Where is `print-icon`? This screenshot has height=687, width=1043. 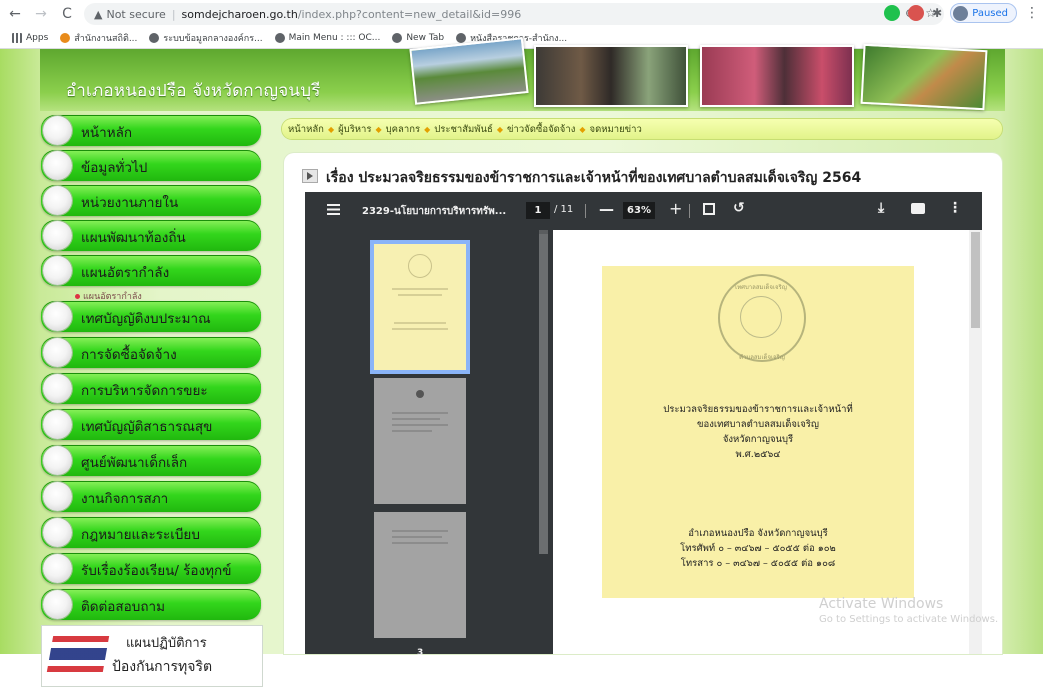
print-icon is located at coordinates (918, 208).